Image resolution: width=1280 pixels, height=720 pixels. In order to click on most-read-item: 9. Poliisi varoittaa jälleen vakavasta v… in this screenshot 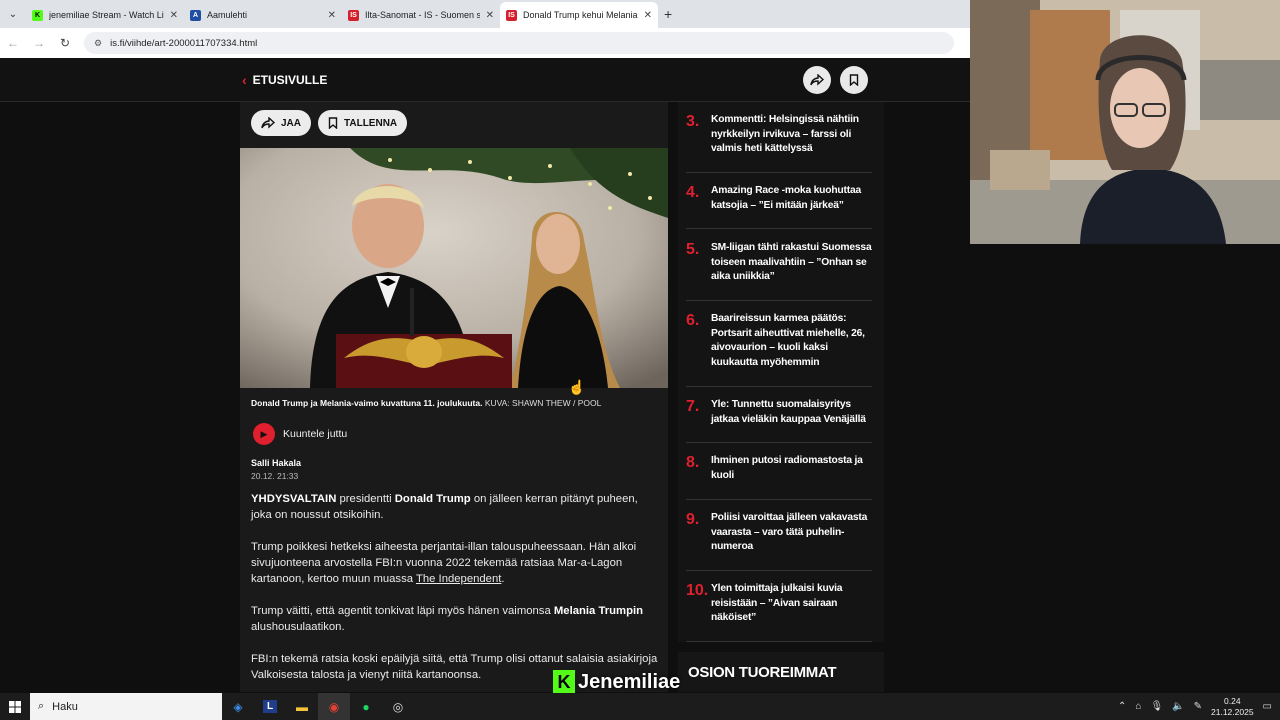, I will do `click(781, 533)`.